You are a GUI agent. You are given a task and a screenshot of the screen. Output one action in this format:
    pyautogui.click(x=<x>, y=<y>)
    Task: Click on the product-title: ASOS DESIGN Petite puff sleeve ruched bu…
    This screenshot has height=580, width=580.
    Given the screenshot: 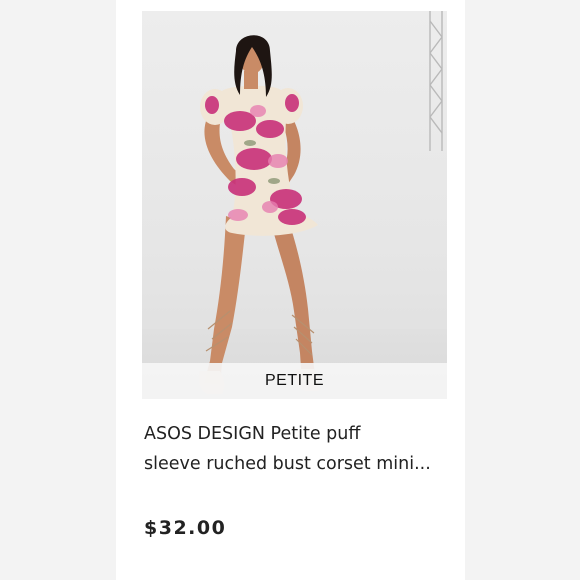 What is the action you would take?
    pyautogui.click(x=299, y=449)
    